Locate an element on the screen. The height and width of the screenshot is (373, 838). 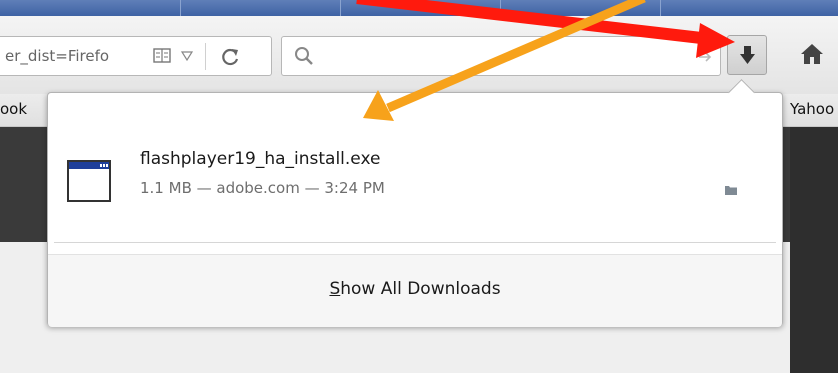
reading-list-icon is located at coordinates (162, 55).